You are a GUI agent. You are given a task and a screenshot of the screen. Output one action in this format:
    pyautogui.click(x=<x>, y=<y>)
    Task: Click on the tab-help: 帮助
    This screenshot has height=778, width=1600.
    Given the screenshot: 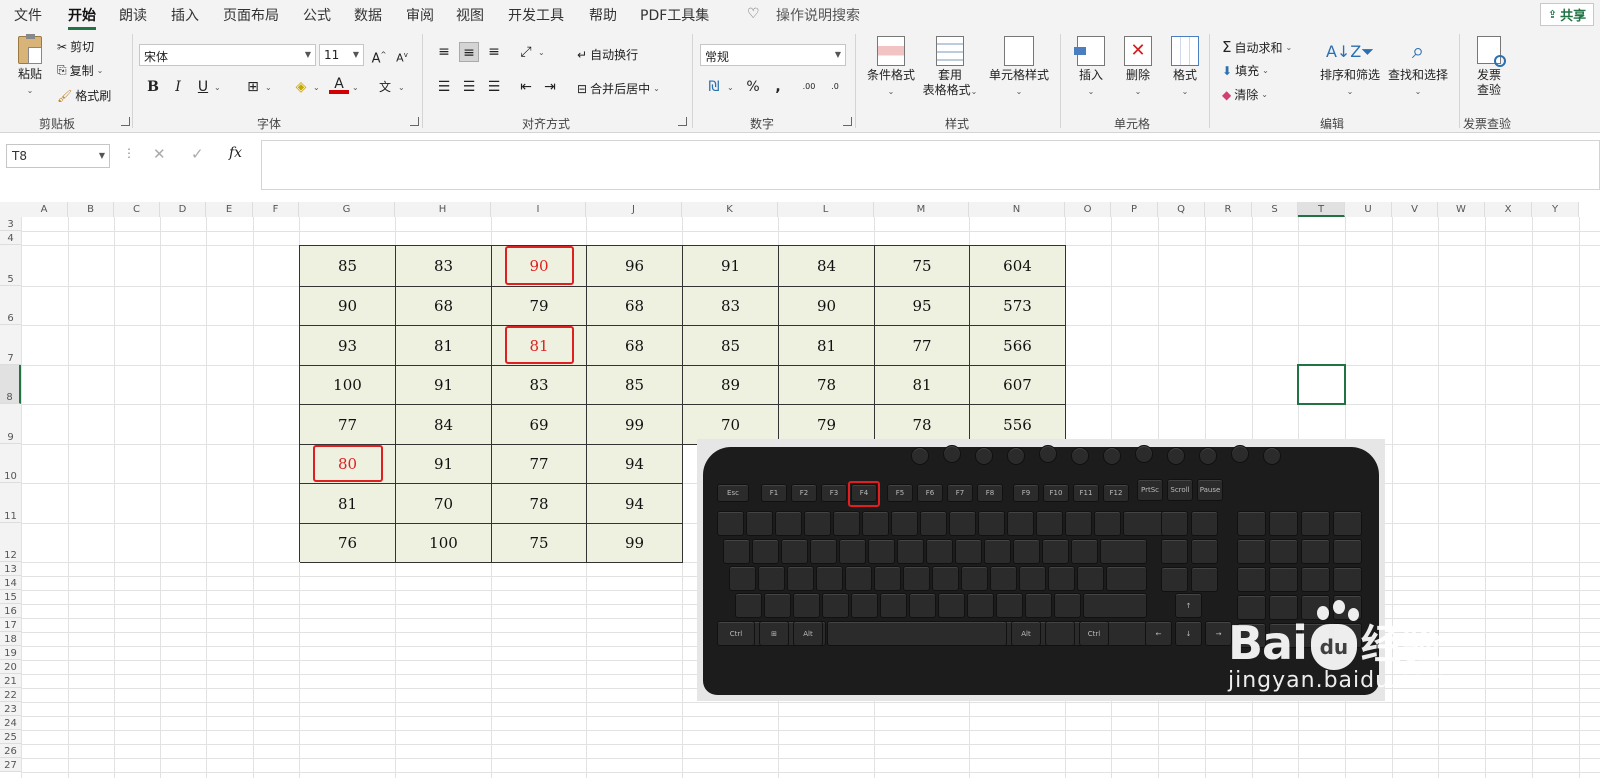 What is the action you would take?
    pyautogui.click(x=603, y=15)
    